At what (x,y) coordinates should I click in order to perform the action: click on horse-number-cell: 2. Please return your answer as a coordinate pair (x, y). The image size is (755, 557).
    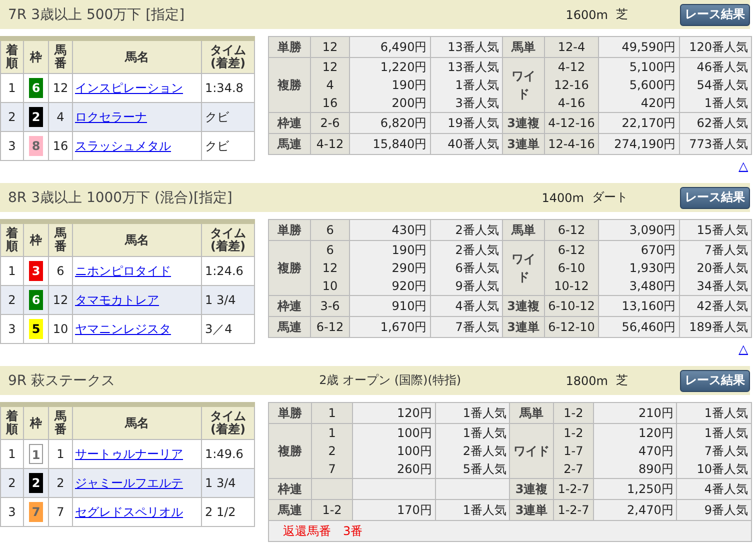
    Looking at the image, I should click on (60, 483).